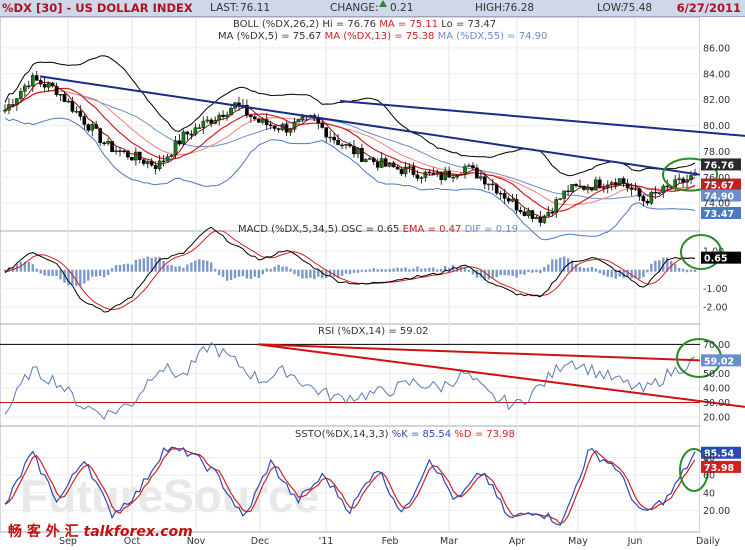 The image size is (745, 550). What do you see at coordinates (635, 541) in the screenshot?
I see `x-tick-label: Jun` at bounding box center [635, 541].